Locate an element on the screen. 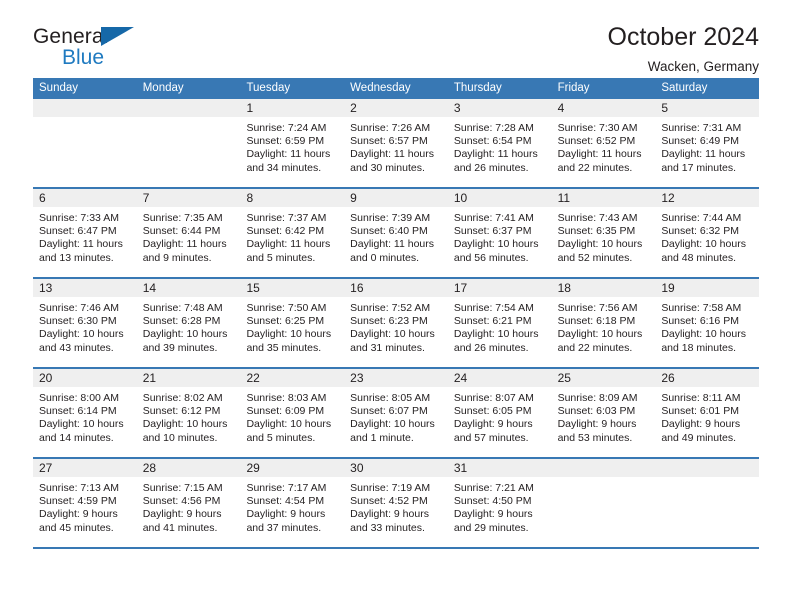 The height and width of the screenshot is (612, 792). day-number-band: 12 is located at coordinates (707, 198).